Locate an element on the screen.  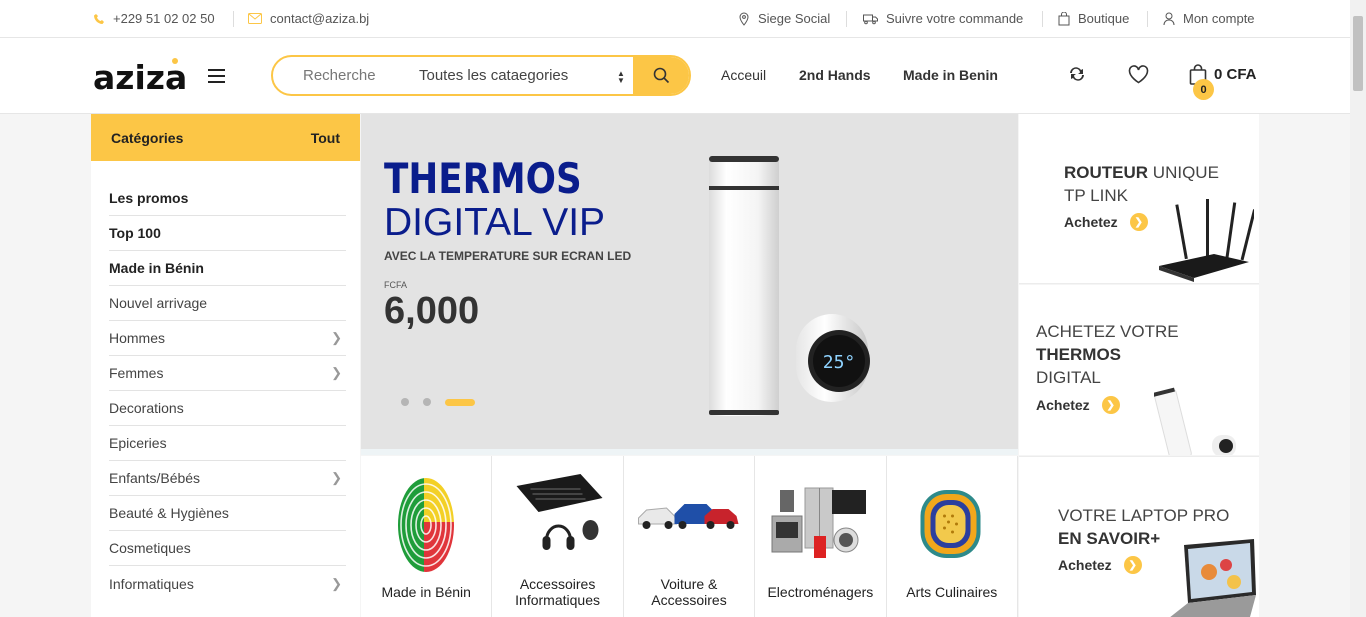
banner-title: THERMOS is located at coordinates (483, 178).